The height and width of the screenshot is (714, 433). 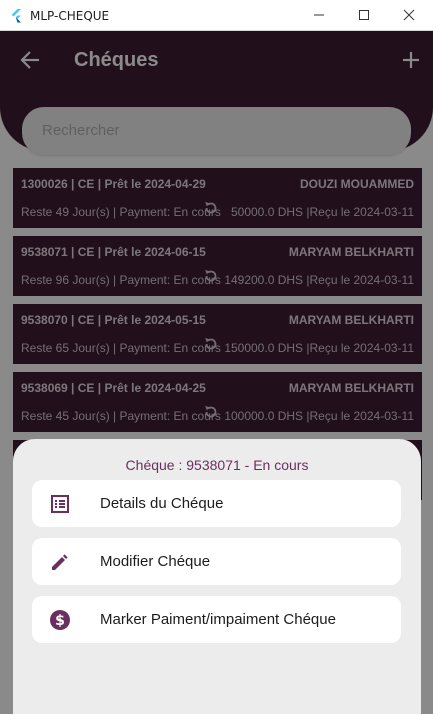 I want to click on details-cheque-option: Details du Chéque, so click(x=216, y=503).